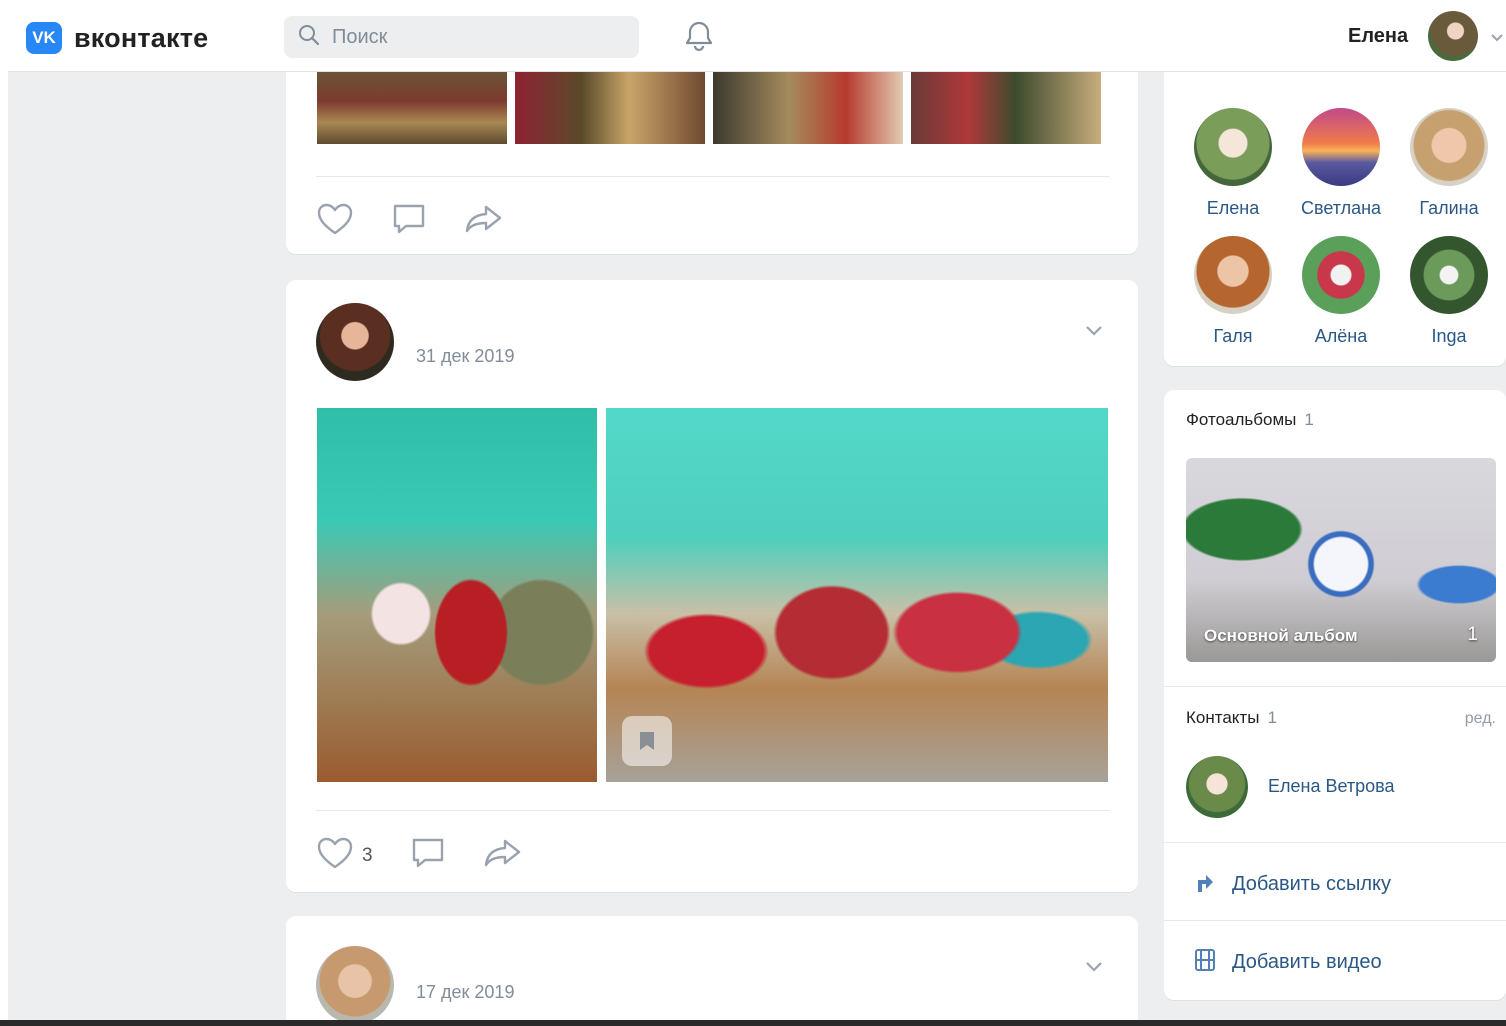 The width and height of the screenshot is (1506, 1026). I want to click on link-icon, so click(1205, 884).